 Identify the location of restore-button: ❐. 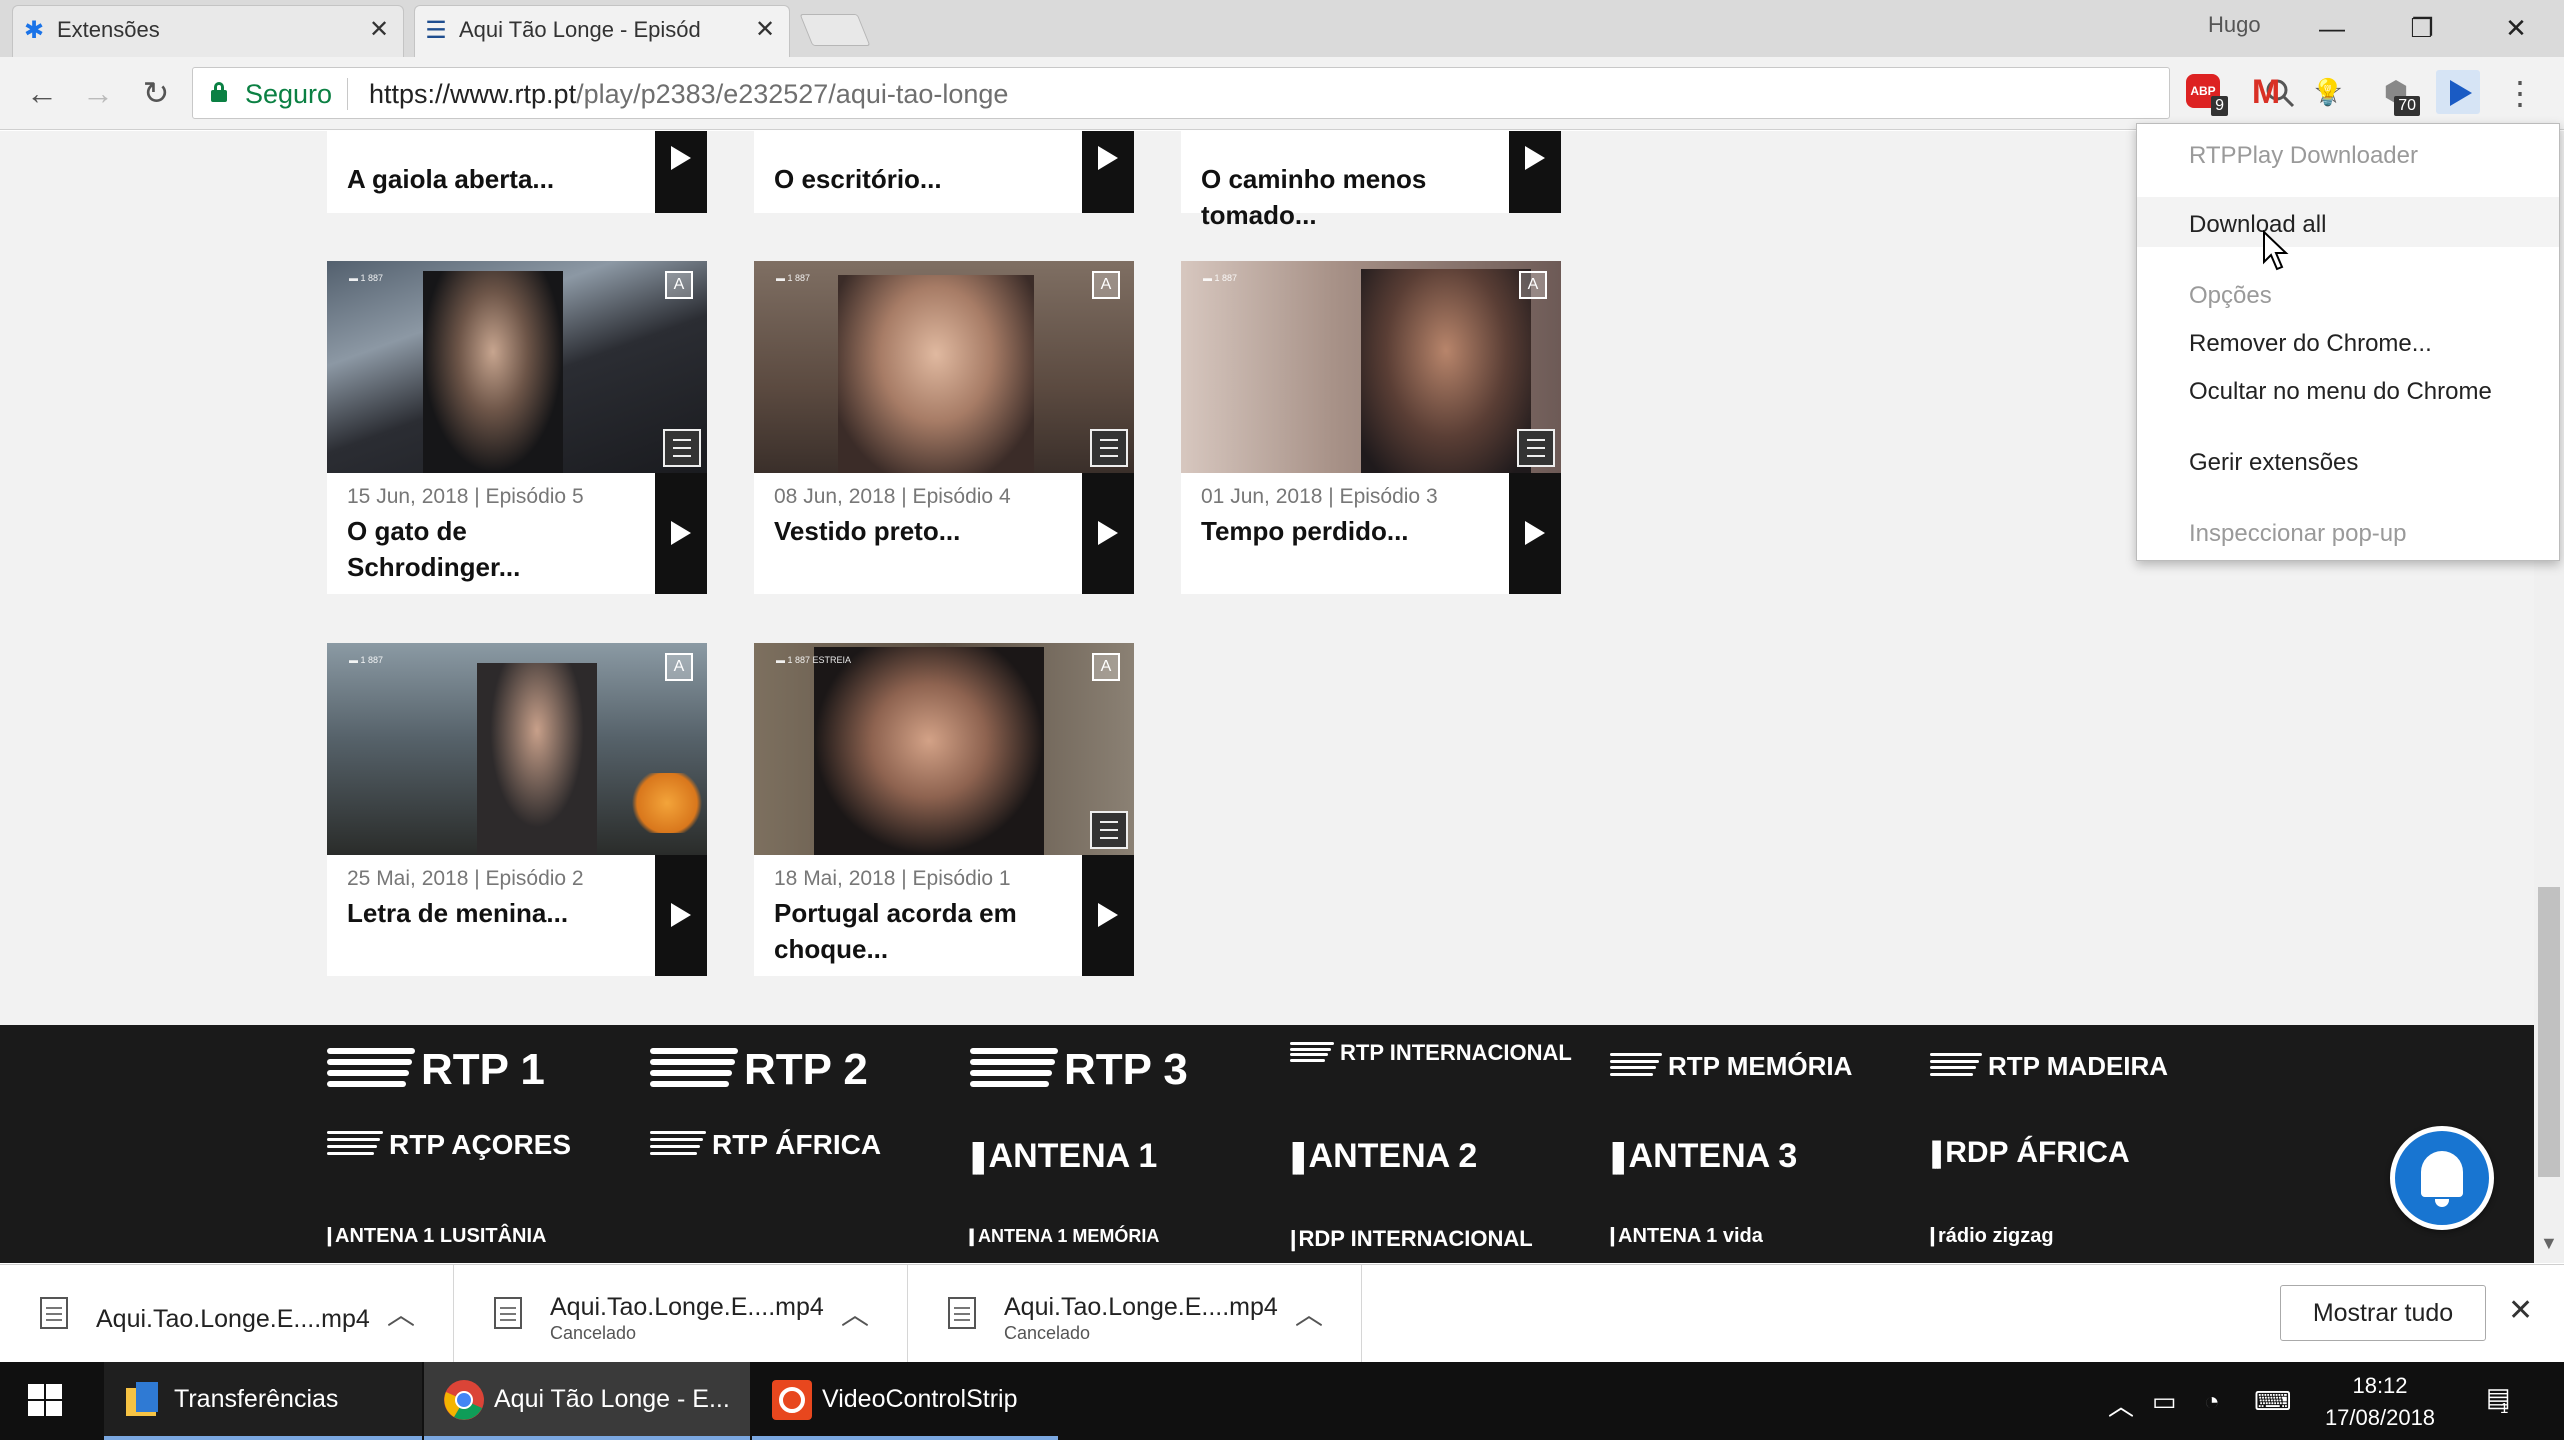
(2422, 28).